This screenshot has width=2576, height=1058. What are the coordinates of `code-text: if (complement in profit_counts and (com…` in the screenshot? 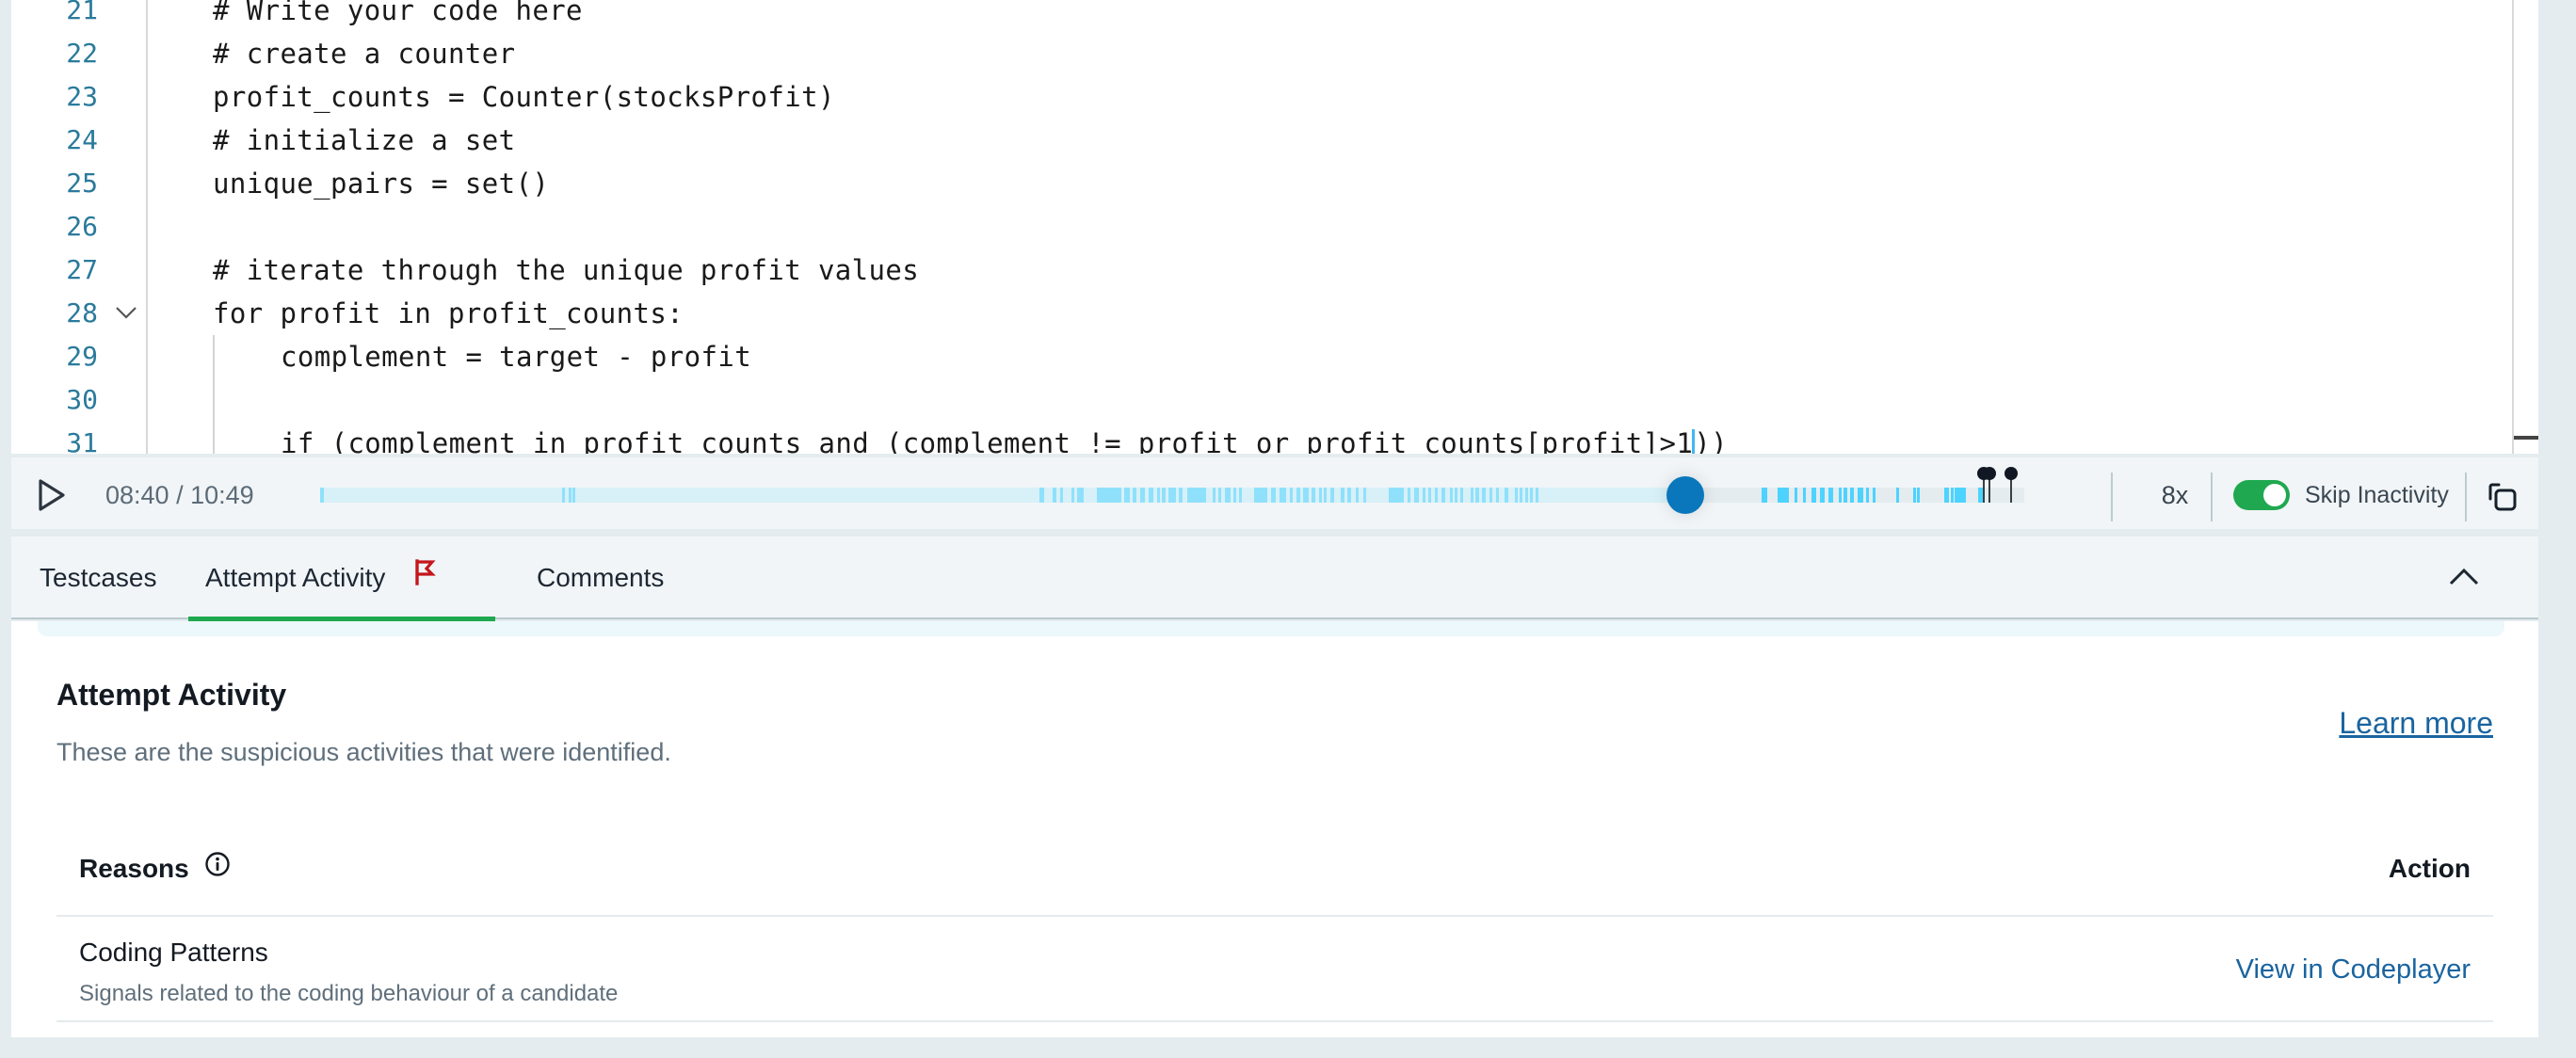 It's located at (1004, 438).